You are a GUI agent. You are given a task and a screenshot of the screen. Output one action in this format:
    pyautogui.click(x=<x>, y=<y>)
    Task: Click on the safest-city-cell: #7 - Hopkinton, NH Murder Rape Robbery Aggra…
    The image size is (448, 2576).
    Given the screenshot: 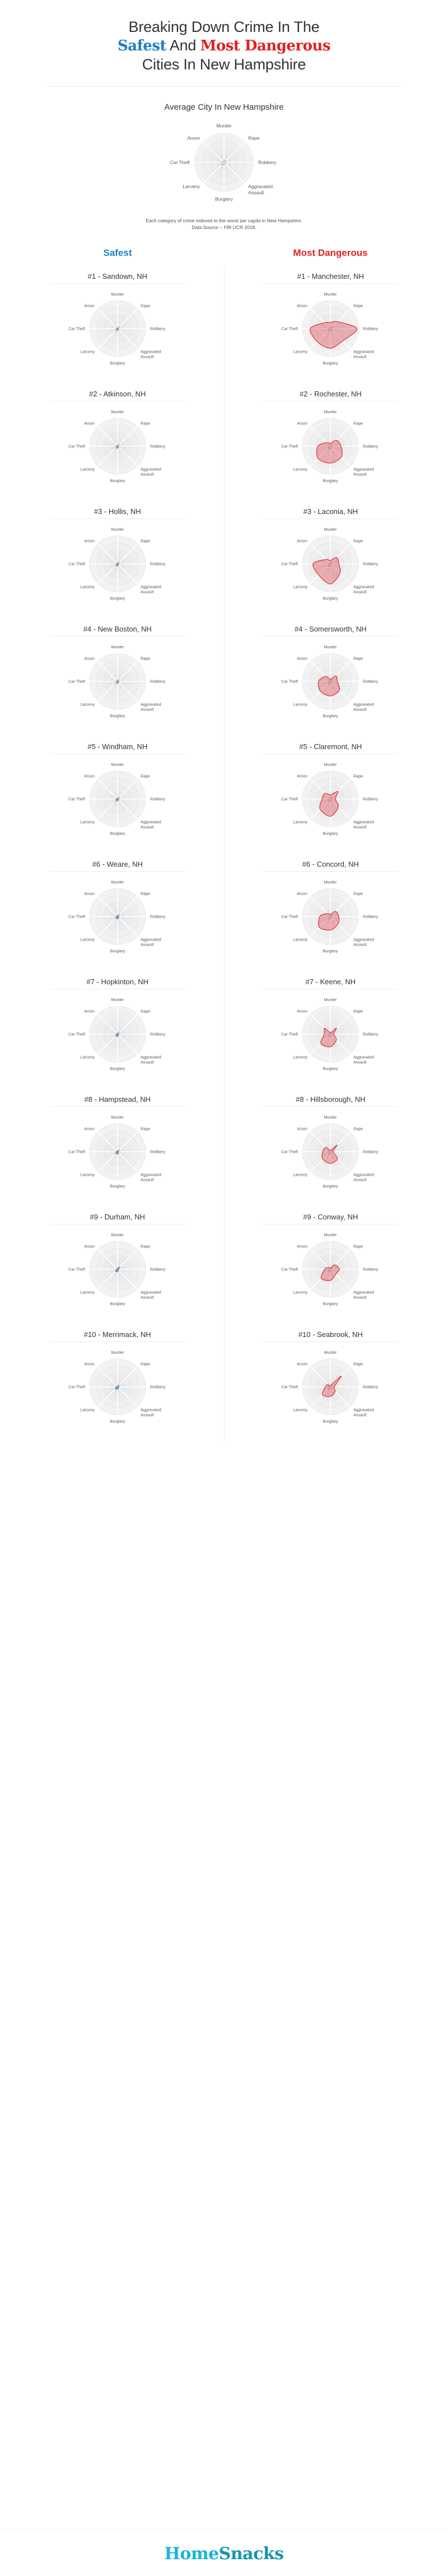 What is the action you would take?
    pyautogui.click(x=118, y=1032)
    